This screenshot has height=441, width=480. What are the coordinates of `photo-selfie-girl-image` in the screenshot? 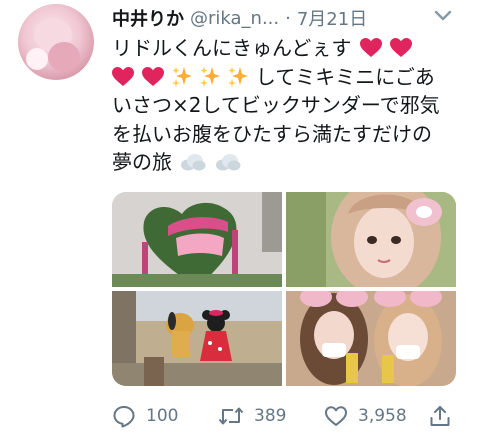 It's located at (371, 239).